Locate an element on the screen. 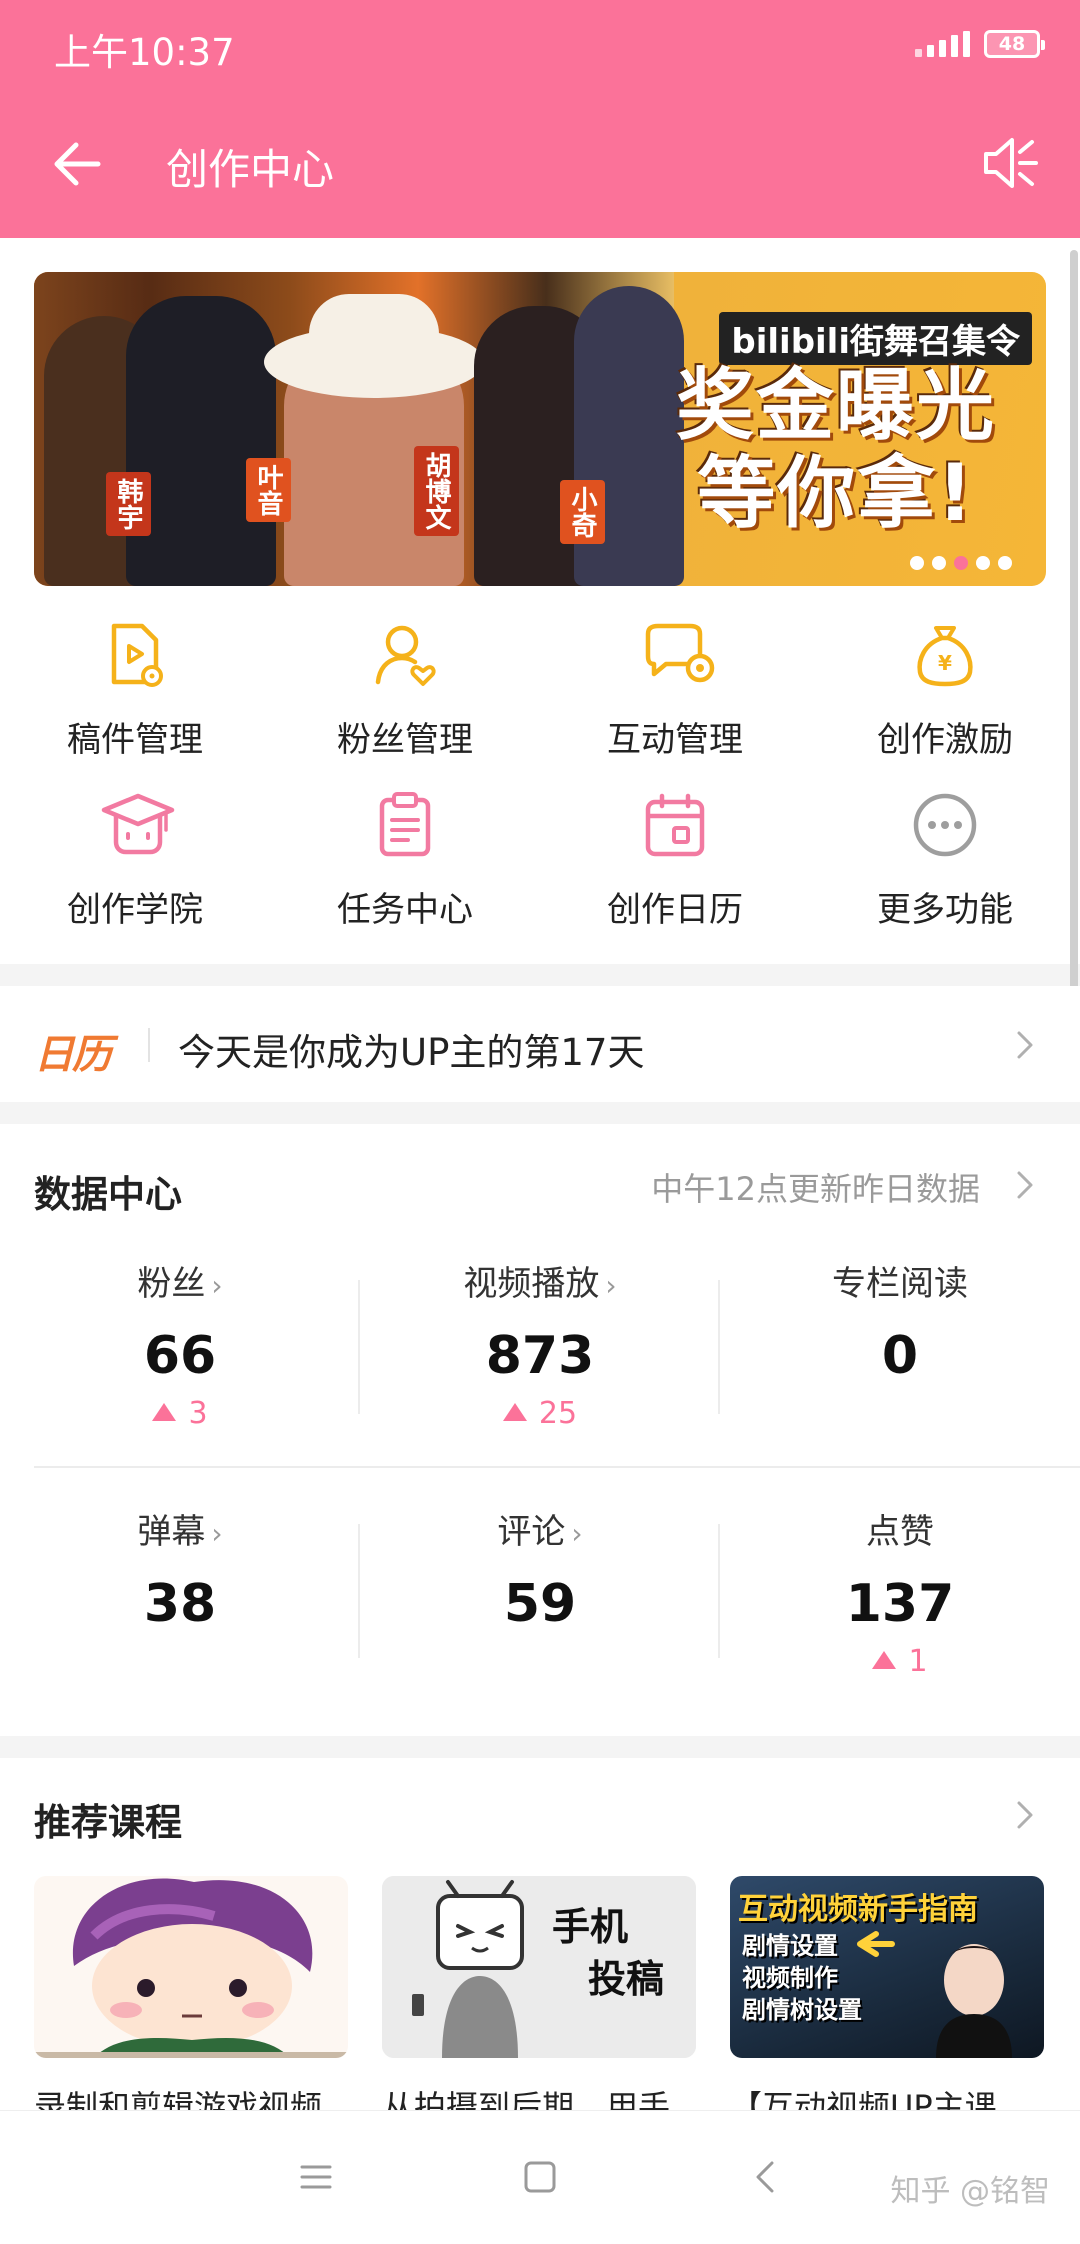 The width and height of the screenshot is (1080, 2244). page-title: 创作中心 is located at coordinates (250, 169).